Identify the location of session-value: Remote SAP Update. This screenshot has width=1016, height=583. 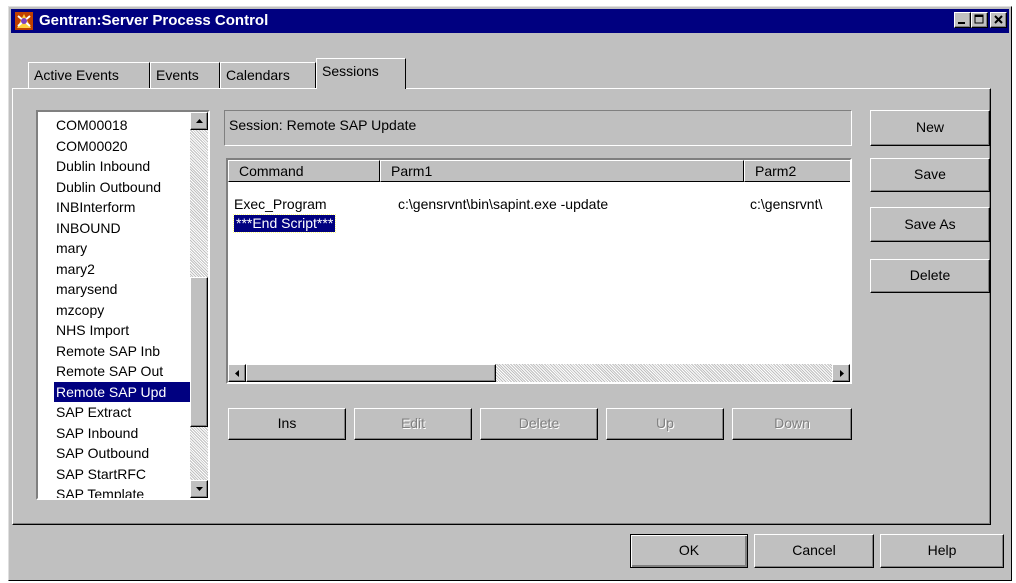
(351, 125).